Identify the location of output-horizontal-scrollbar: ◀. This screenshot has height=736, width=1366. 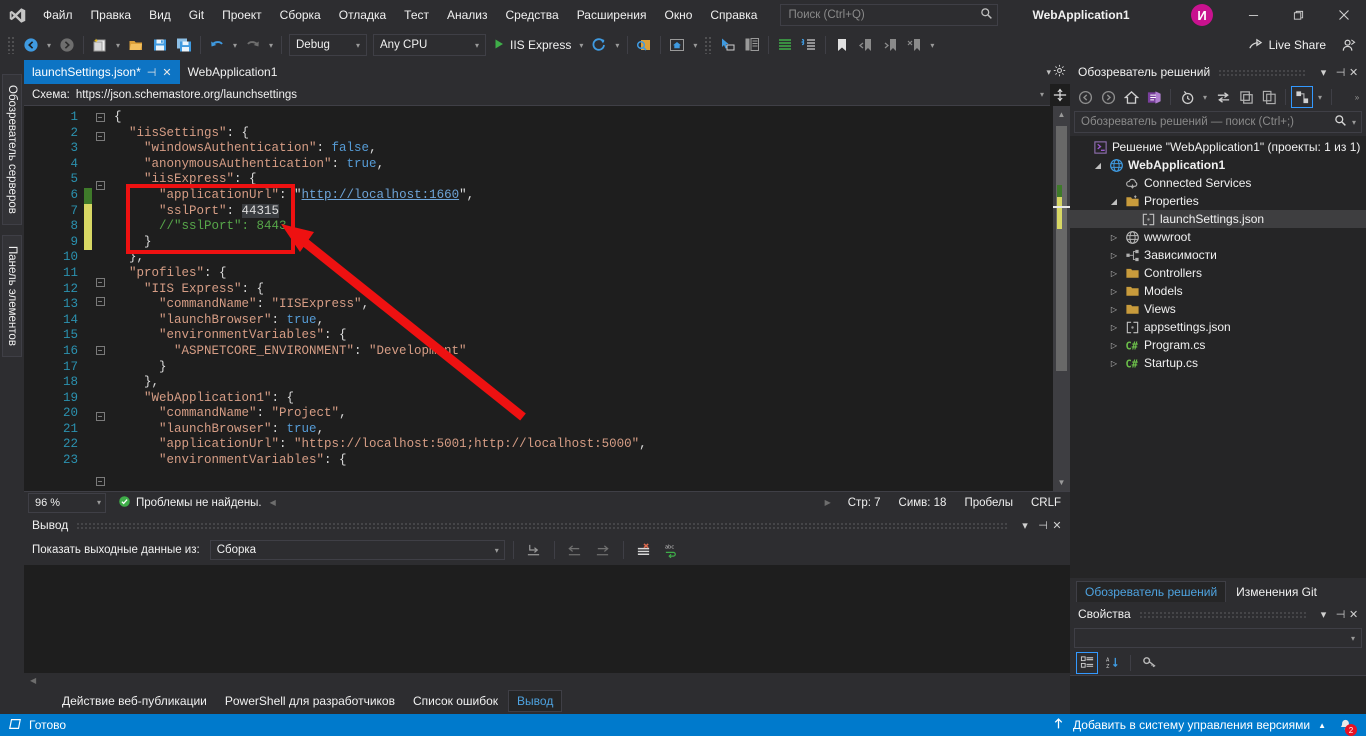
(547, 680).